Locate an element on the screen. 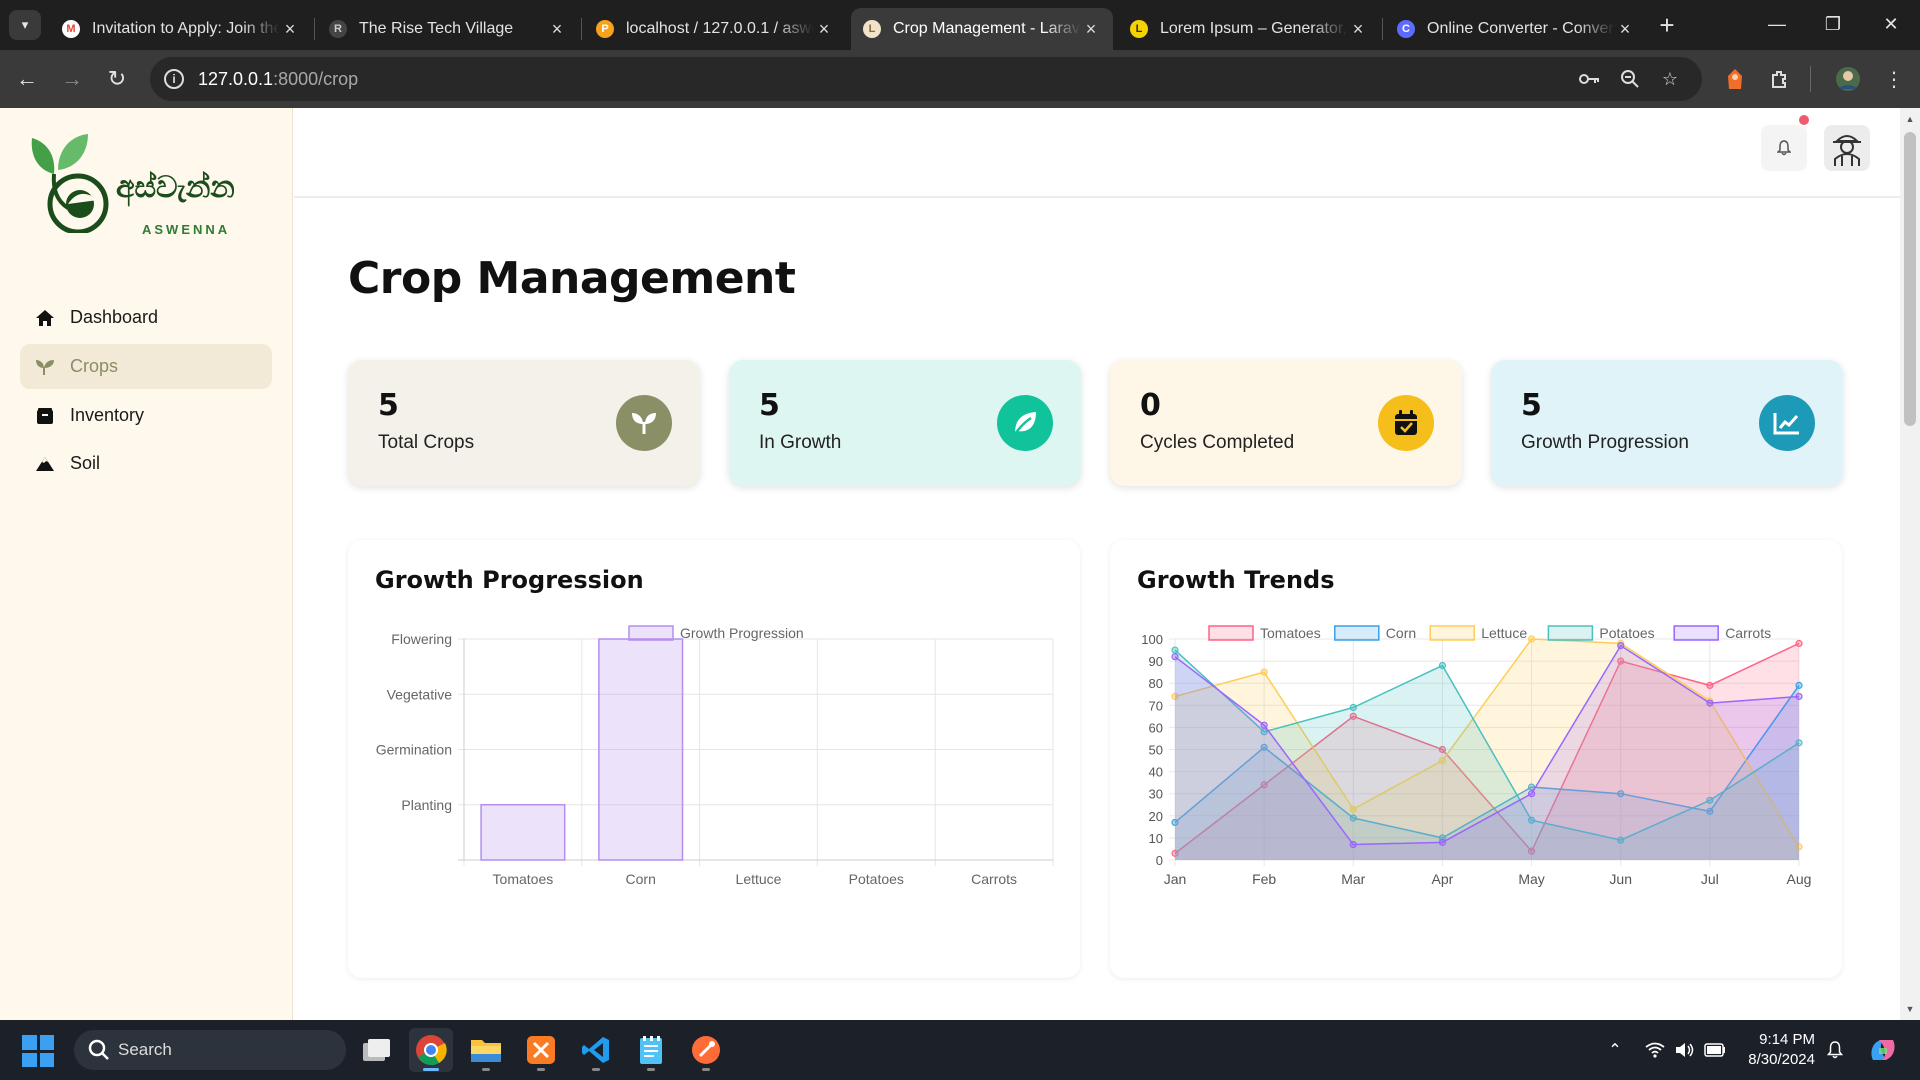 This screenshot has height=1080, width=1920. y-tick-label: 100 is located at coordinates (1152, 639).